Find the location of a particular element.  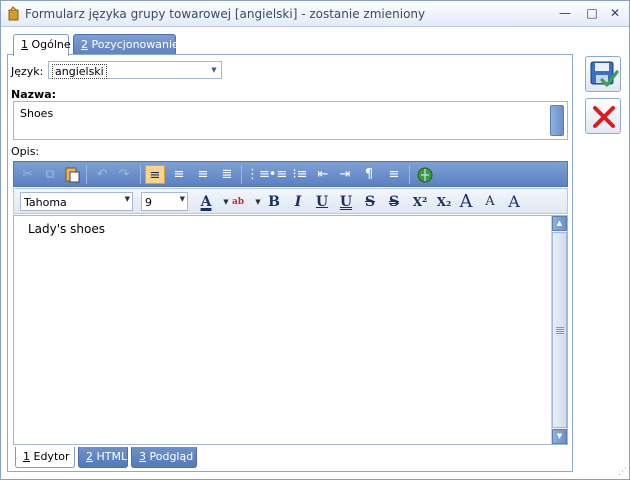

maximize-button: □ is located at coordinates (592, 13).